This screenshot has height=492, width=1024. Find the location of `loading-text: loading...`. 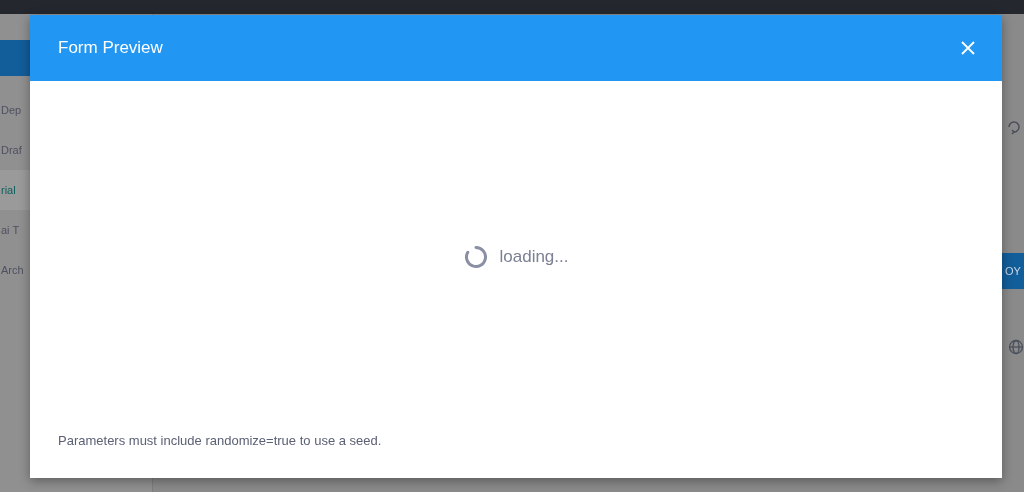

loading-text: loading... is located at coordinates (534, 257).